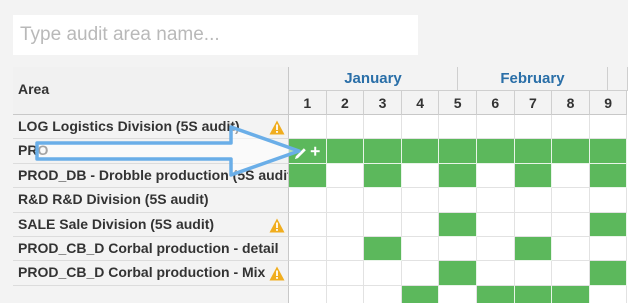 The height and width of the screenshot is (303, 628). What do you see at coordinates (308, 103) in the screenshot?
I see `day-header-1: 1` at bounding box center [308, 103].